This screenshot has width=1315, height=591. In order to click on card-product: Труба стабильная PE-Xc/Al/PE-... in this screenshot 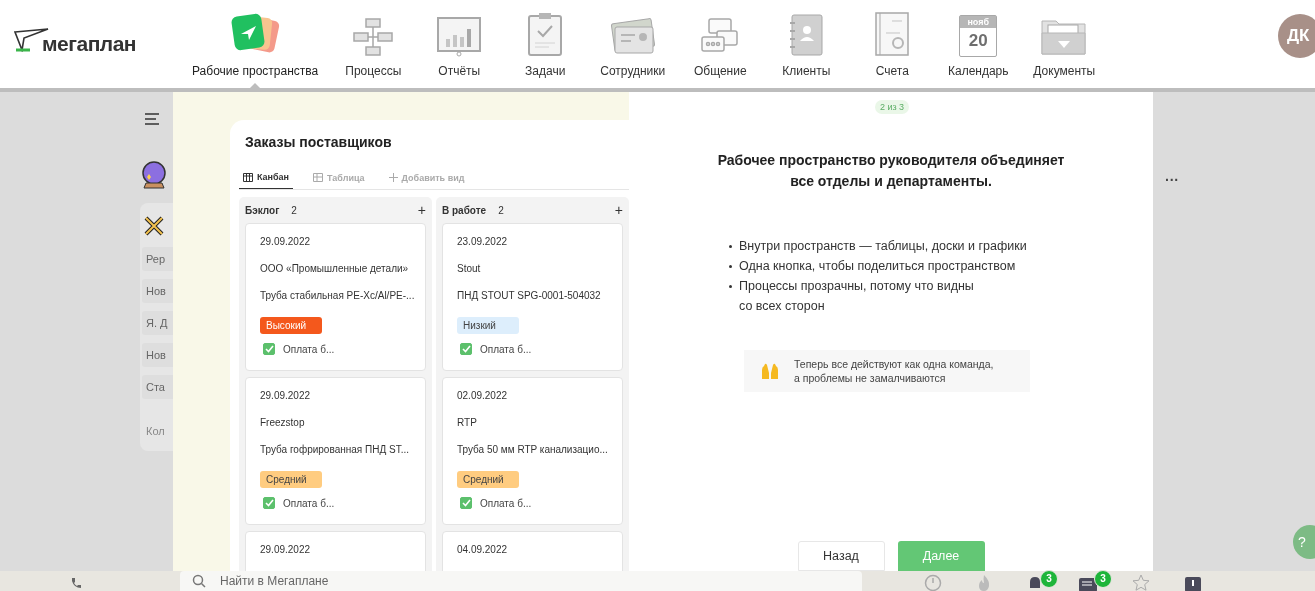, I will do `click(337, 296)`.